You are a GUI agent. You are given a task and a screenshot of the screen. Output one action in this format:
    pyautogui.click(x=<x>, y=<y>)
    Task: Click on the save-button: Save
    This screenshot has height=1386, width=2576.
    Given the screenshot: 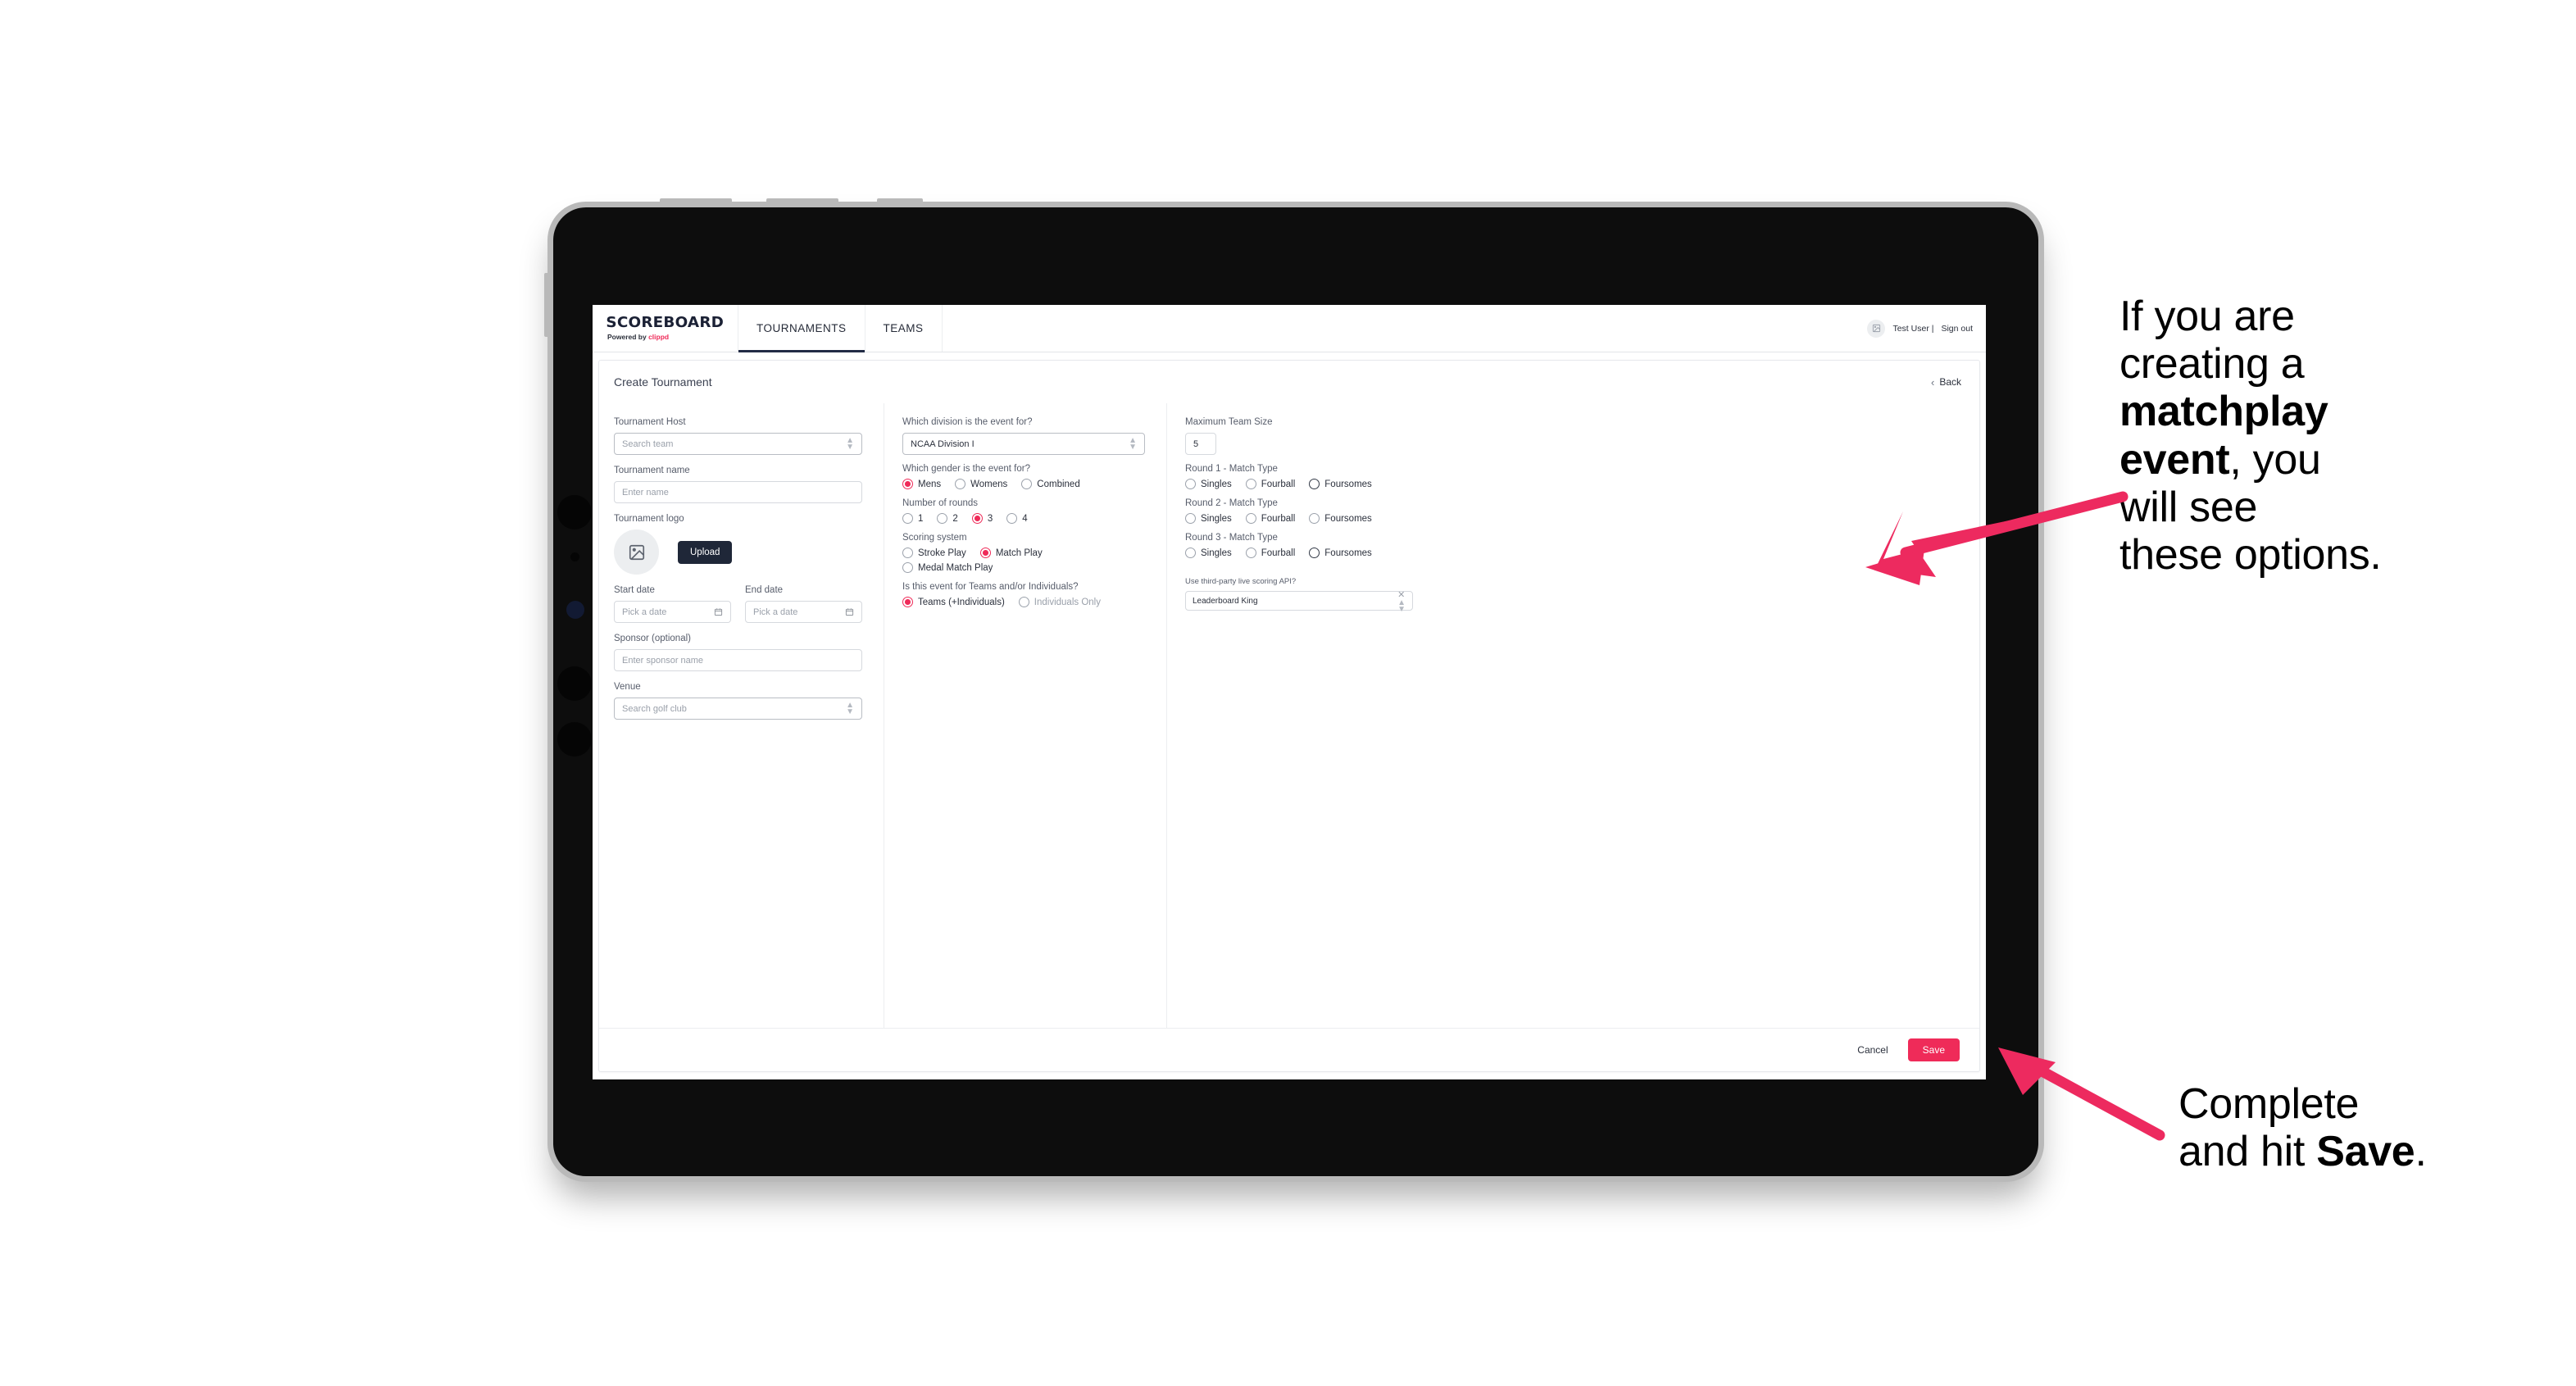 What is the action you would take?
    pyautogui.click(x=1933, y=1049)
    